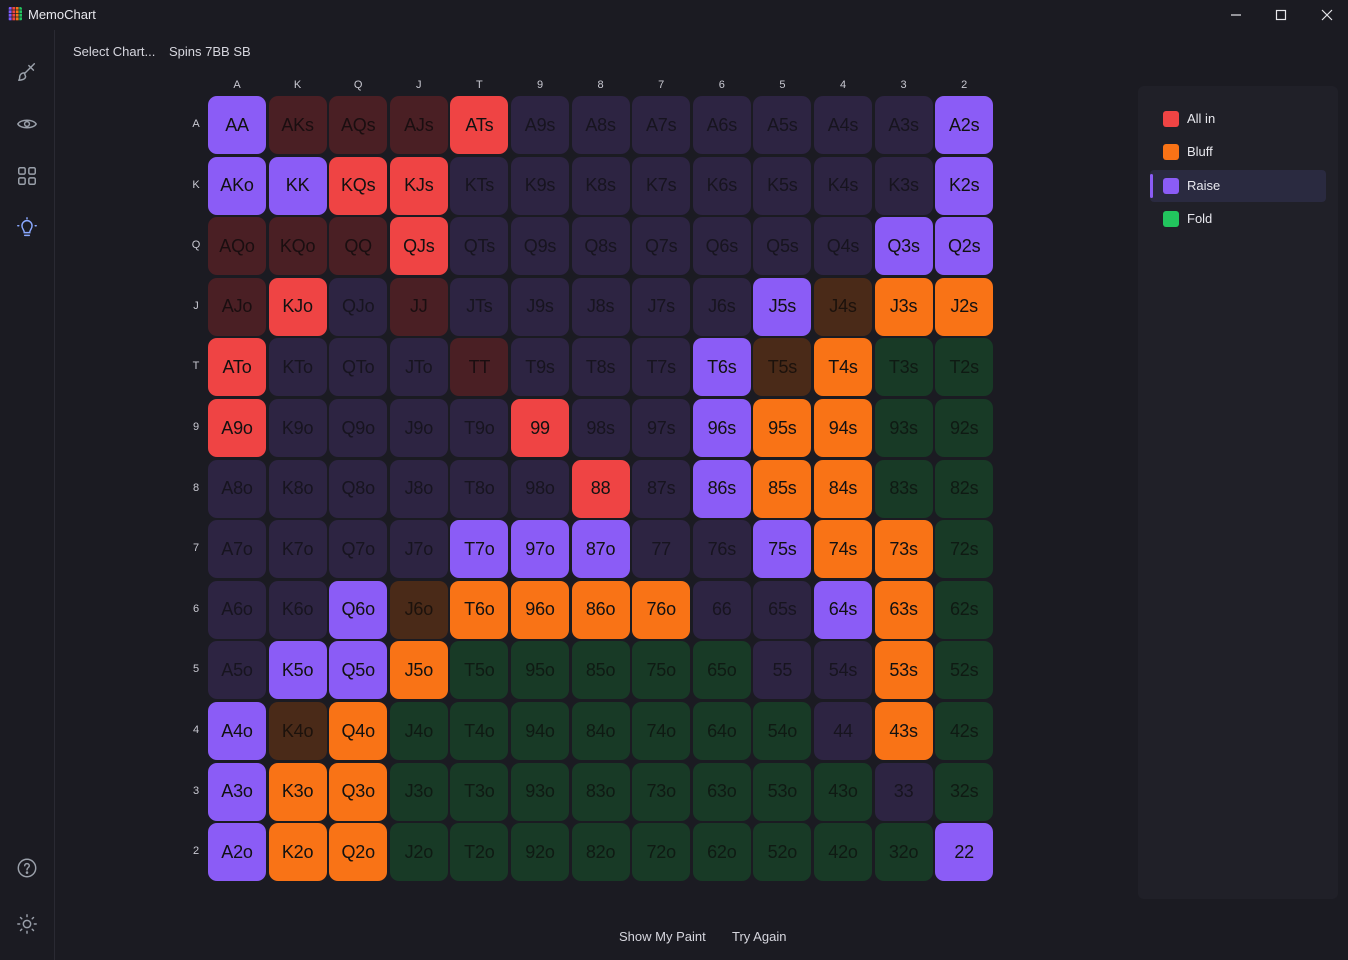 This screenshot has width=1348, height=960. Describe the element at coordinates (600, 306) in the screenshot. I see `hand-cell-j8s: J8s` at that location.